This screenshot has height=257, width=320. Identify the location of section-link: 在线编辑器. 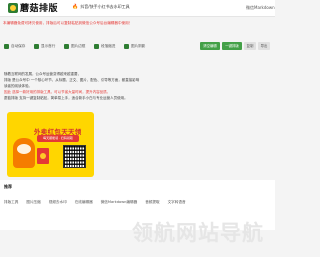
(84, 202).